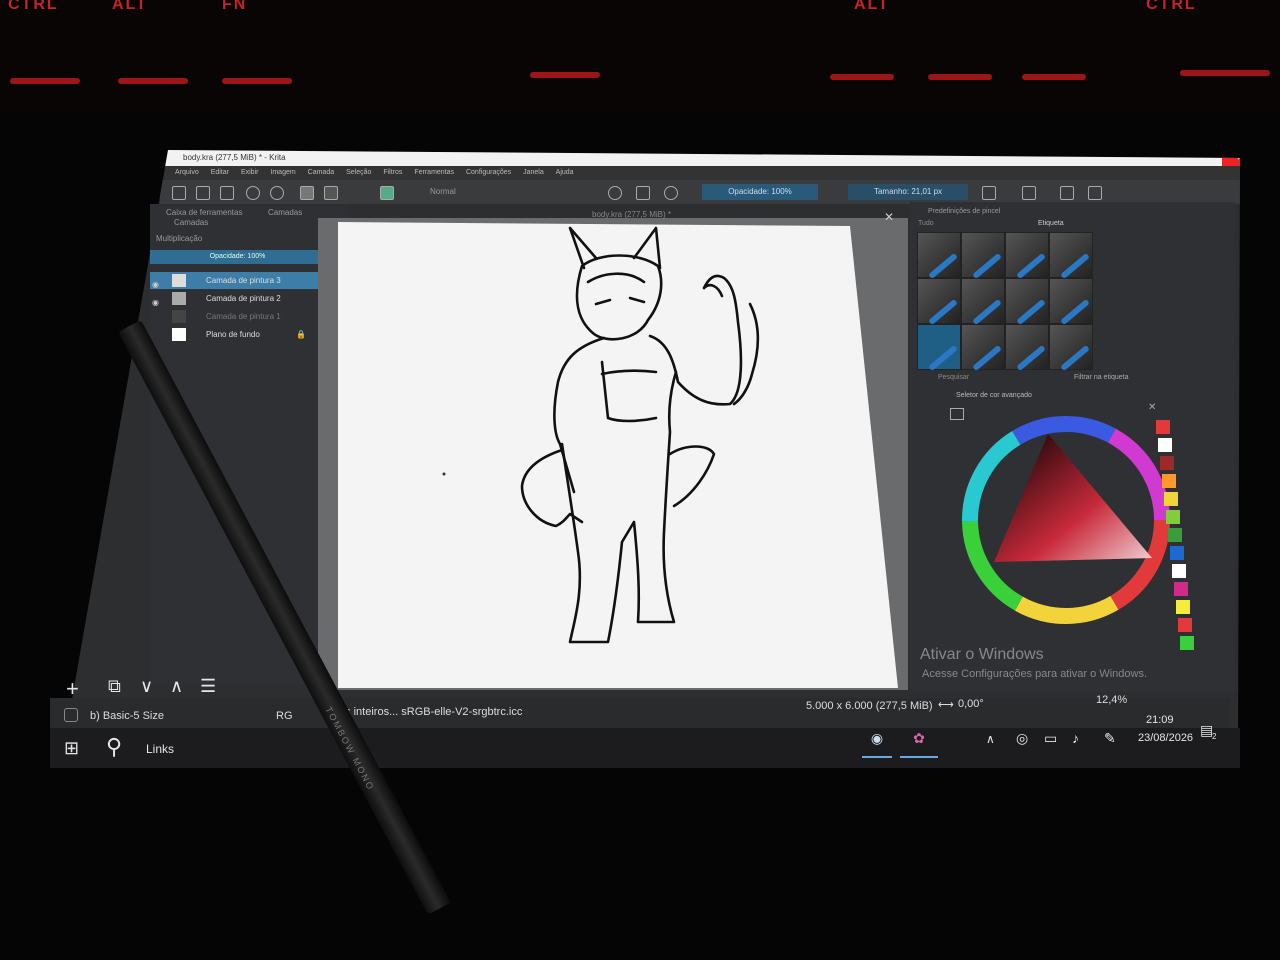 This screenshot has height=960, width=1280. What do you see at coordinates (146, 686) in the screenshot?
I see `move-layer-down-icon: ∨` at bounding box center [146, 686].